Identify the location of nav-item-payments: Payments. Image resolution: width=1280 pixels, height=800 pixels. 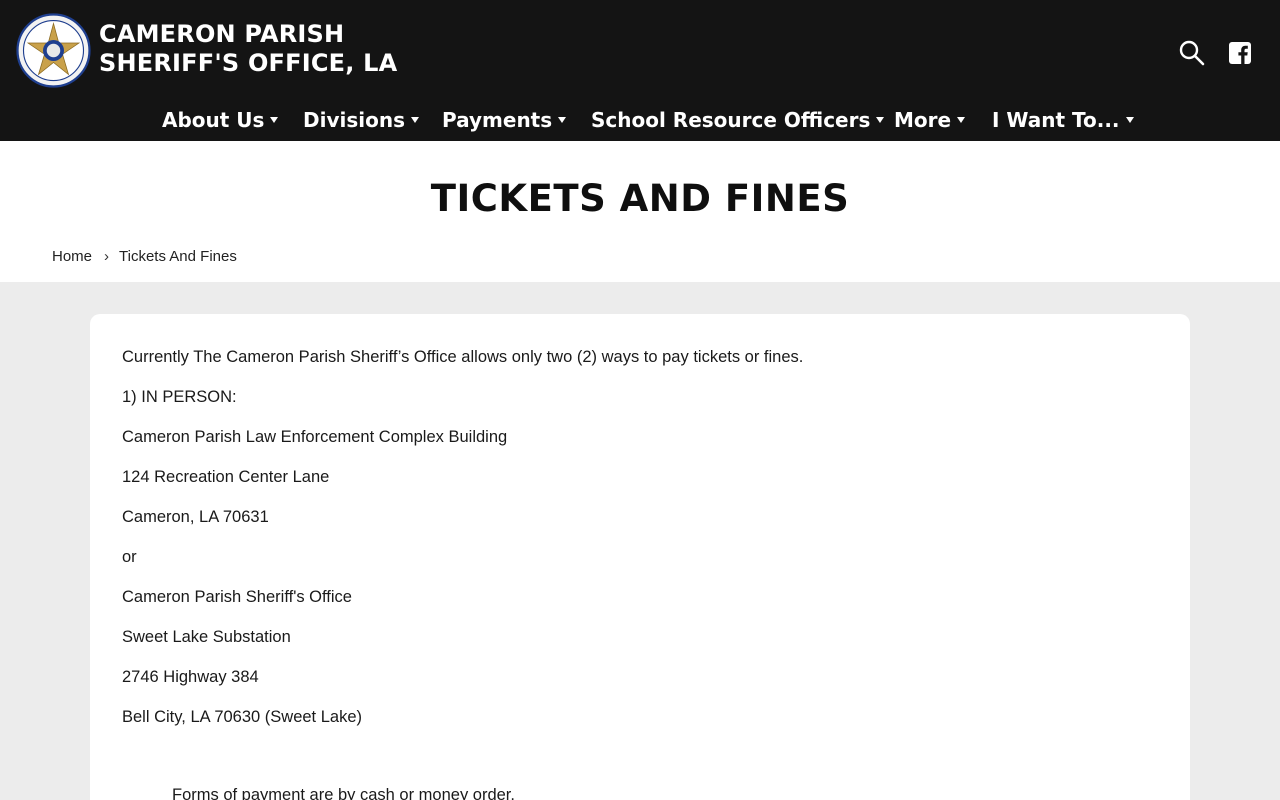
(504, 120).